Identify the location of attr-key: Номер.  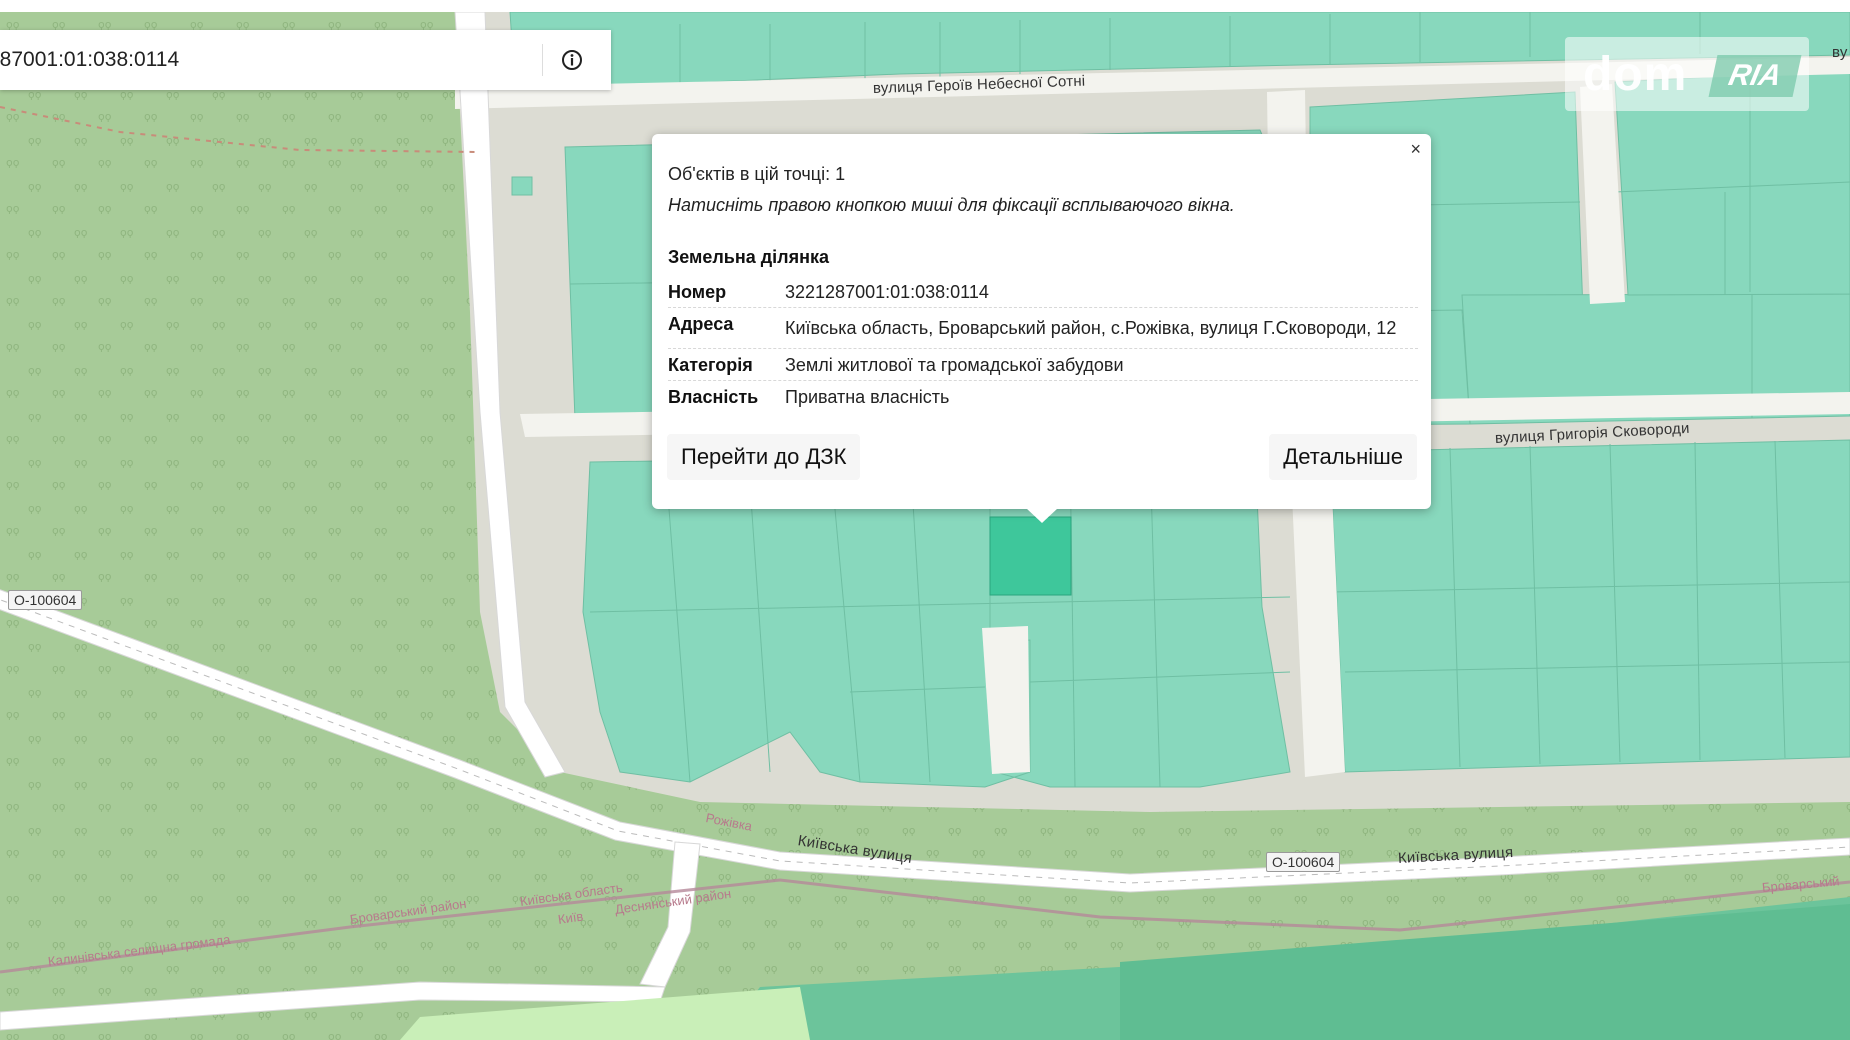
(697, 292).